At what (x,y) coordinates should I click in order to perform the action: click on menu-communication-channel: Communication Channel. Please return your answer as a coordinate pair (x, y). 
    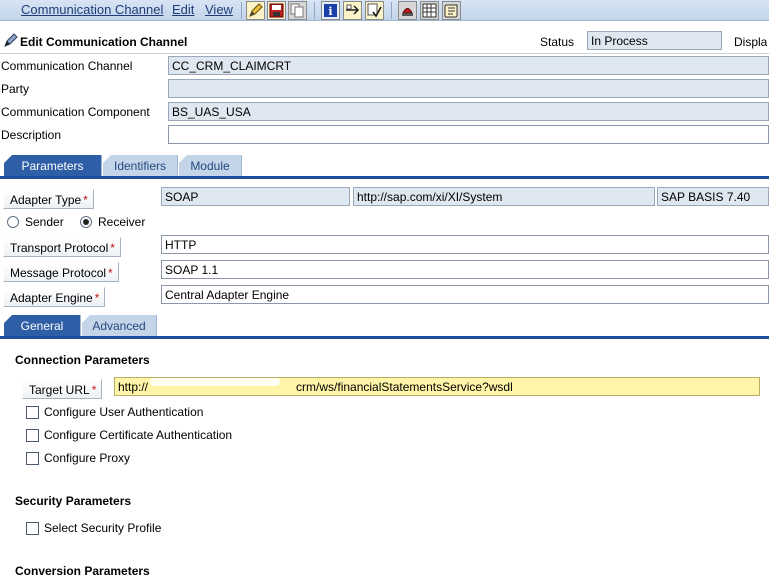
    Looking at the image, I should click on (92, 9).